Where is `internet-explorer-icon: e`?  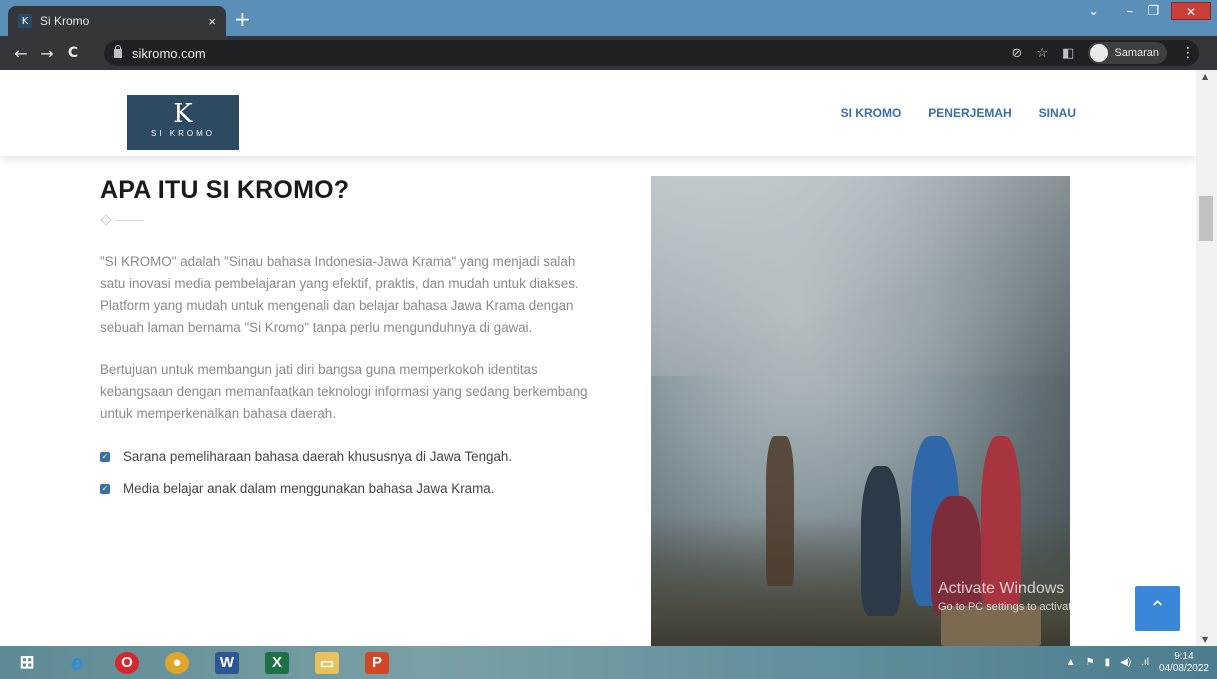
internet-explorer-icon: e is located at coordinates (77, 662).